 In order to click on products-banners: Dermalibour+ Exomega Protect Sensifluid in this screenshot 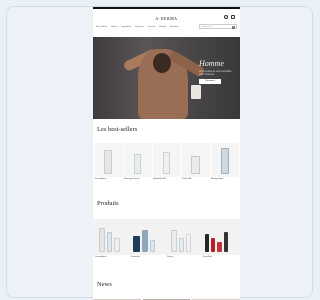, I will do `click(166, 240)`.